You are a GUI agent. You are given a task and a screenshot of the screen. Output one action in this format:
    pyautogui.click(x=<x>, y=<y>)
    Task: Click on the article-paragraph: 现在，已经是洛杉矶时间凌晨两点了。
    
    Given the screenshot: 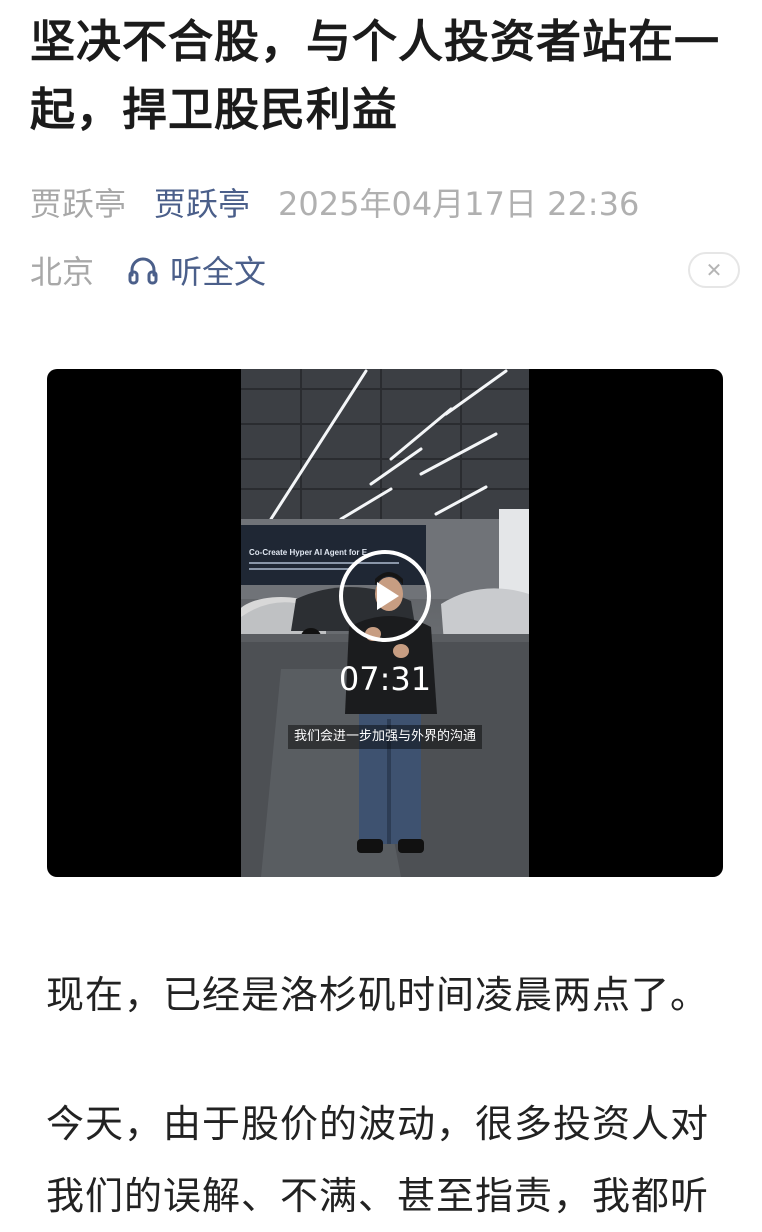 What is the action you would take?
    pyautogui.click(x=378, y=995)
    